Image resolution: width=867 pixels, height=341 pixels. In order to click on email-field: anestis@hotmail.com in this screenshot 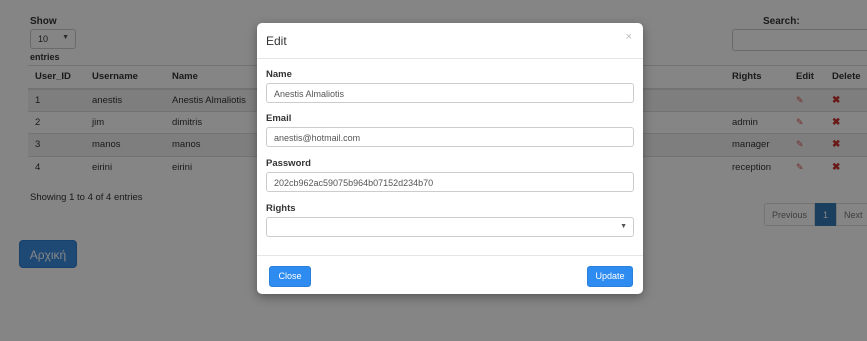, I will do `click(450, 137)`.